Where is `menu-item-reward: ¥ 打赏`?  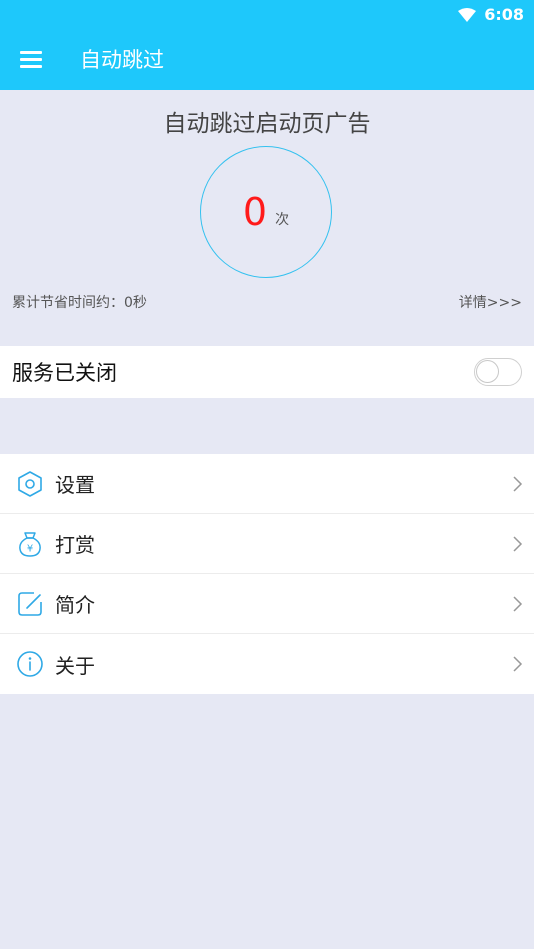 menu-item-reward: ¥ 打赏 is located at coordinates (267, 544).